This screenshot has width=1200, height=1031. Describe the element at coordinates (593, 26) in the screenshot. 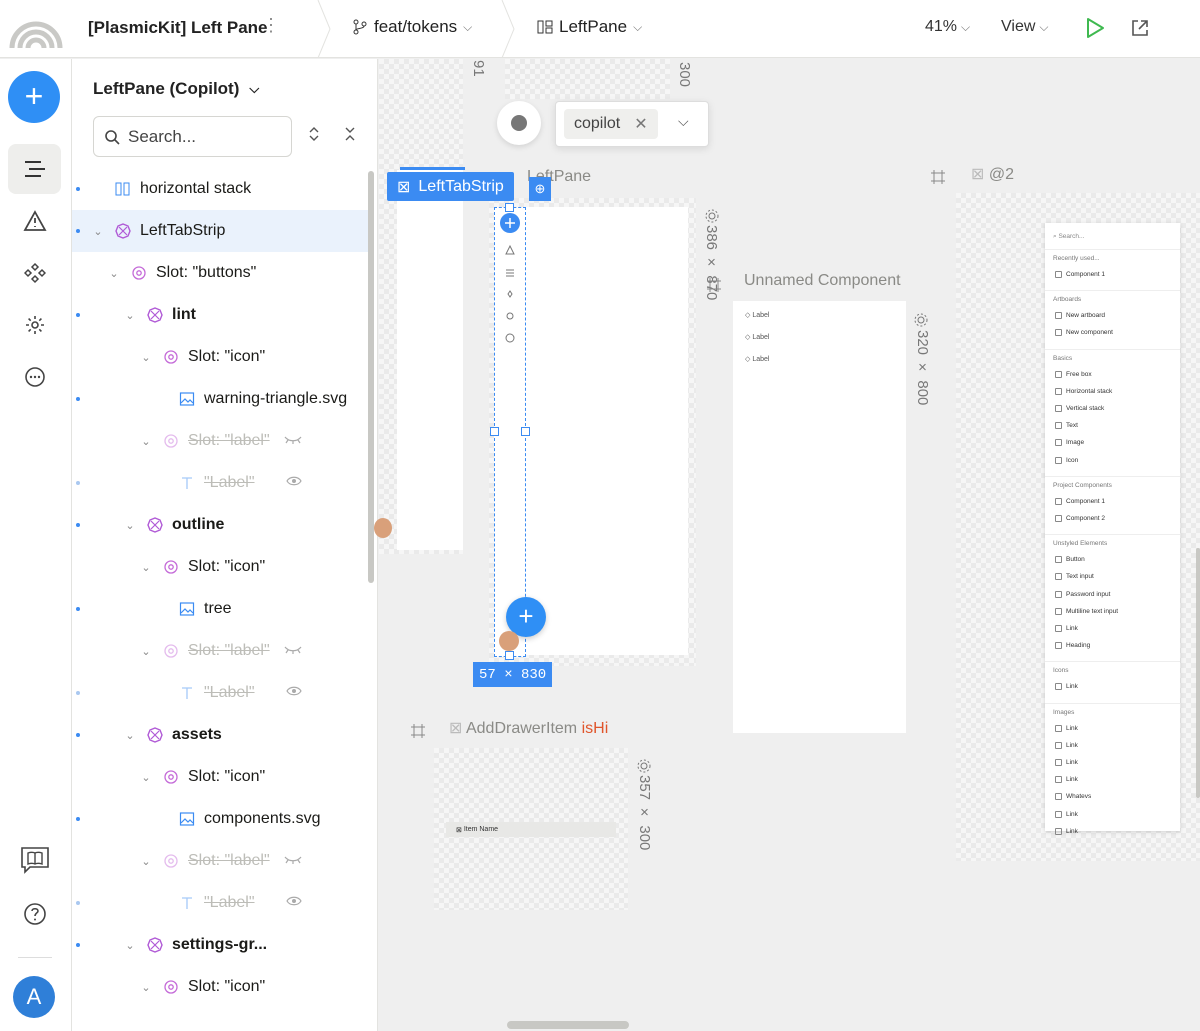

I see `arena-name: LeftPane` at that location.